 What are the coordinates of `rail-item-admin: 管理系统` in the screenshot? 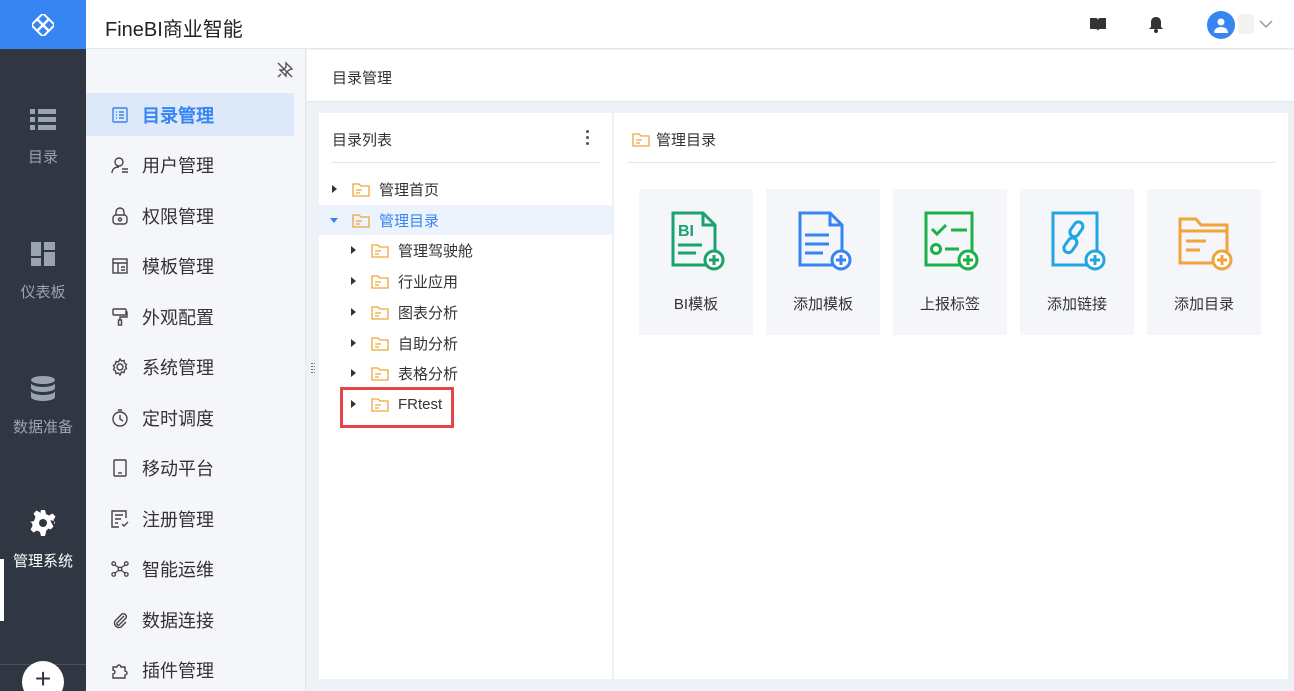 It's located at (43, 558).